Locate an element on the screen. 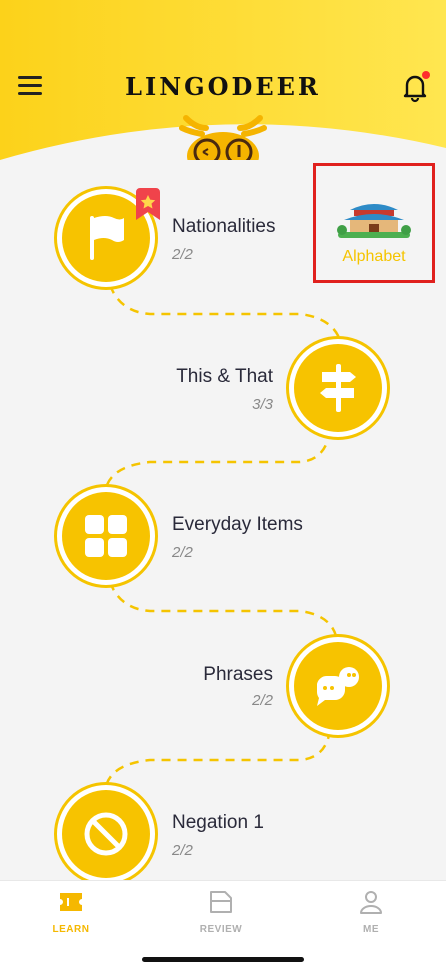 The width and height of the screenshot is (446, 966). unit-title: Negation 1 is located at coordinates (218, 822).